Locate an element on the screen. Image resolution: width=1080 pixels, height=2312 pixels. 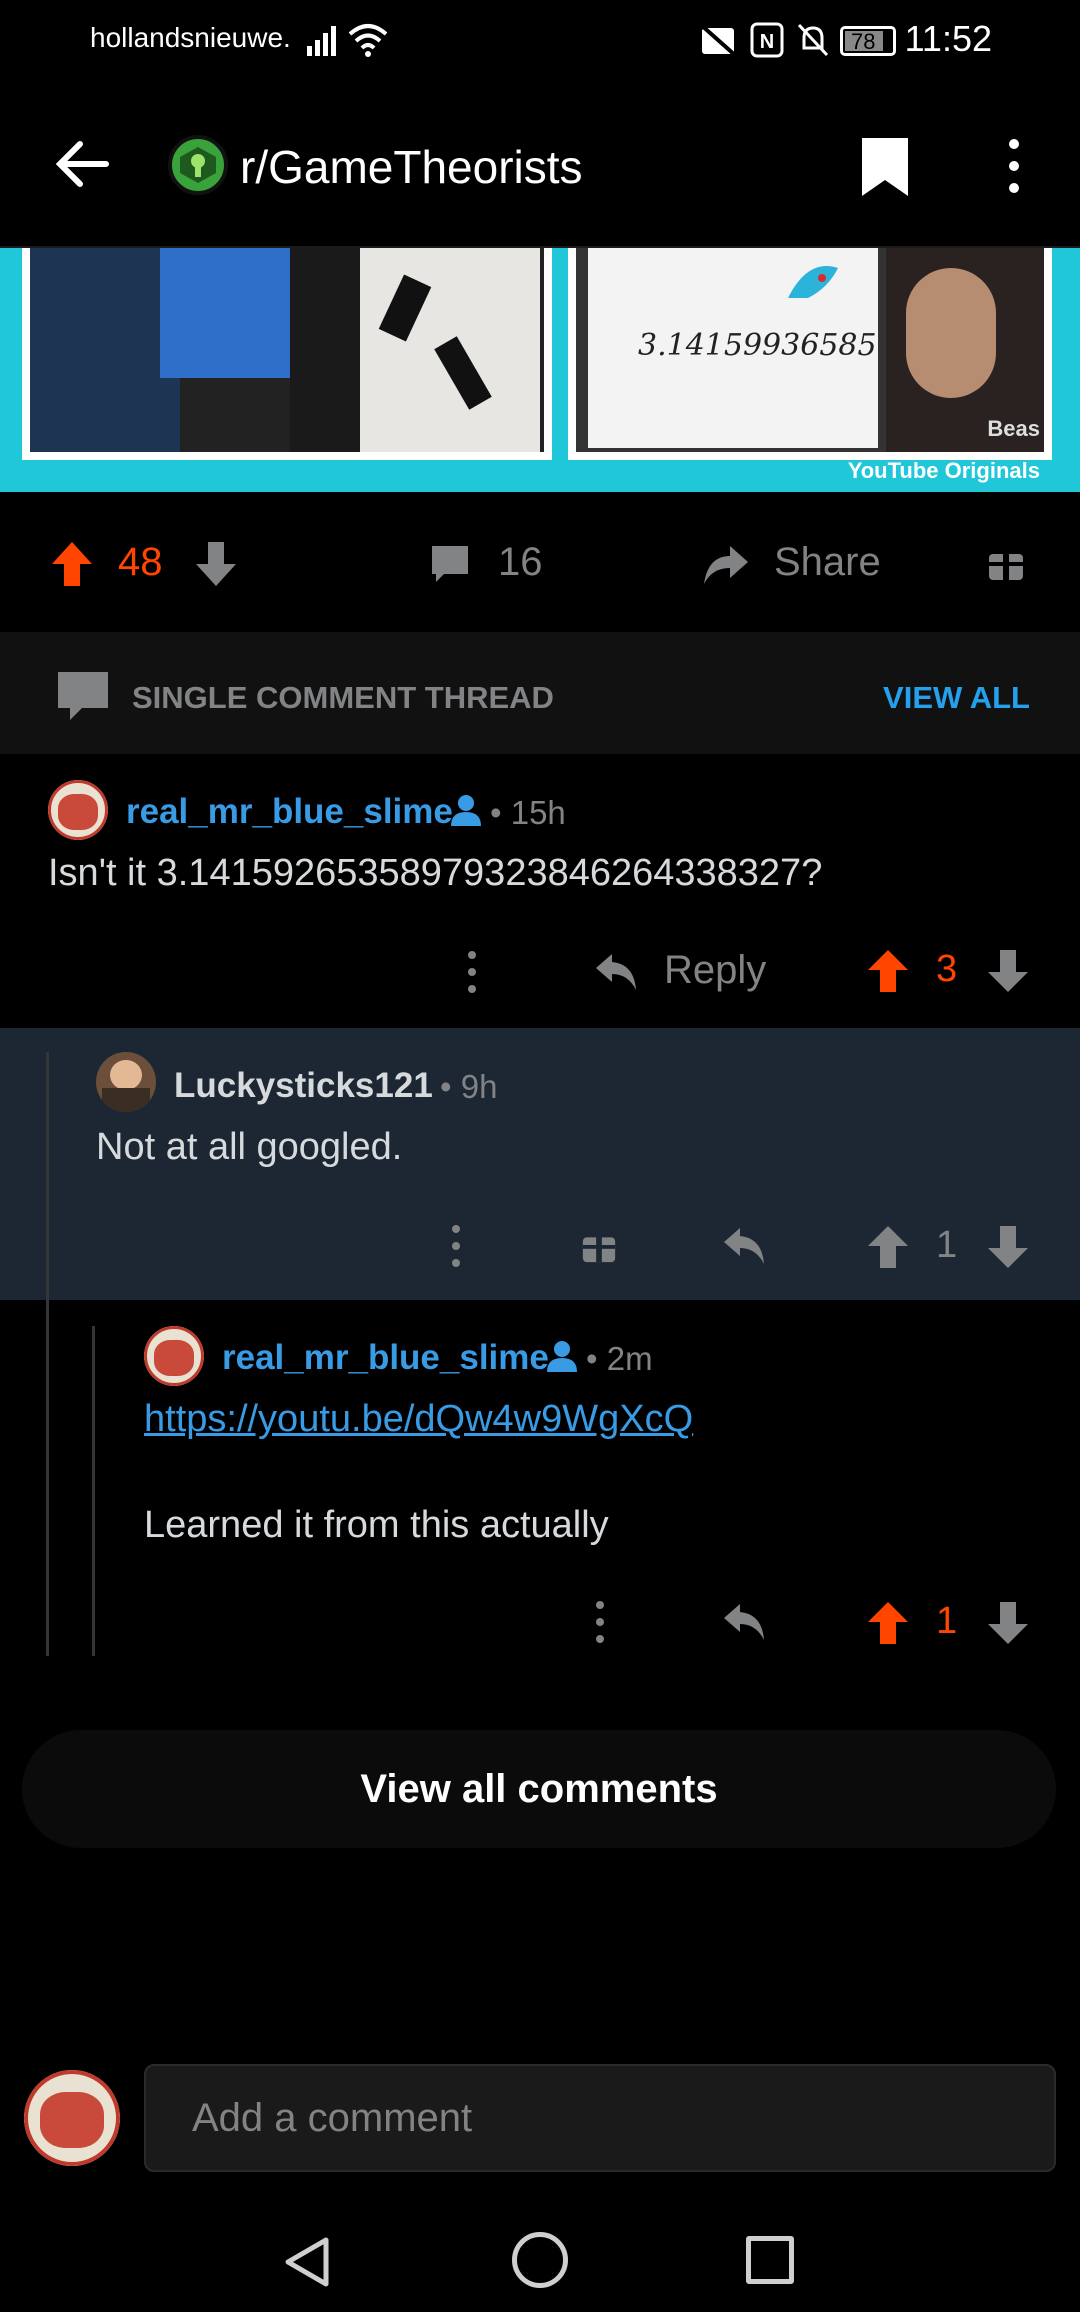
nav-home-icon is located at coordinates (540, 2260).